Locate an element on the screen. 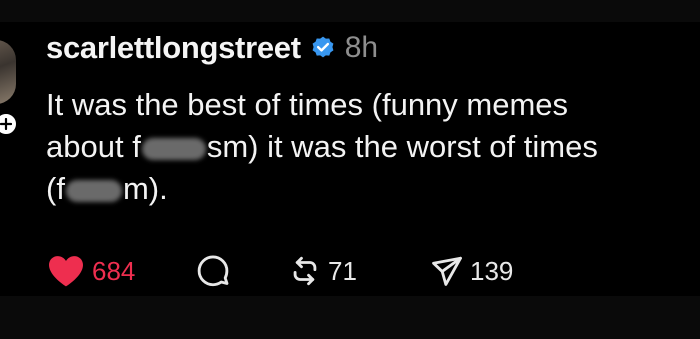 The image size is (700, 339). action-bar: 684 71 139 is located at coordinates (279, 271).